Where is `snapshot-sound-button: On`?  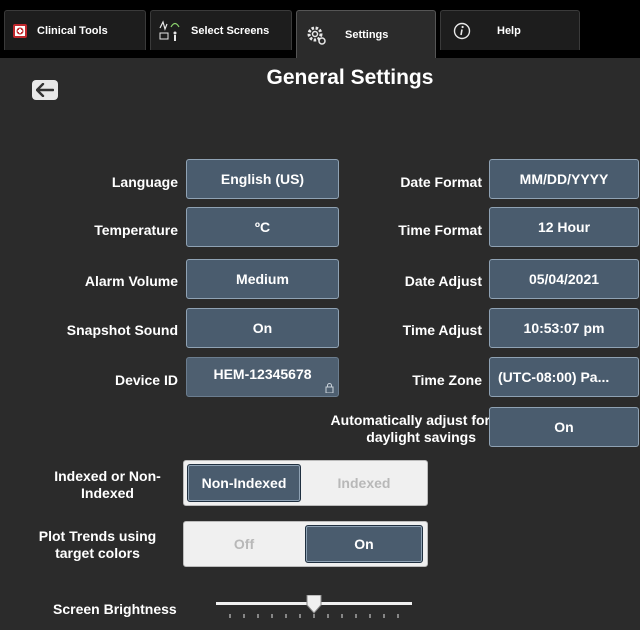
snapshot-sound-button: On is located at coordinates (262, 328).